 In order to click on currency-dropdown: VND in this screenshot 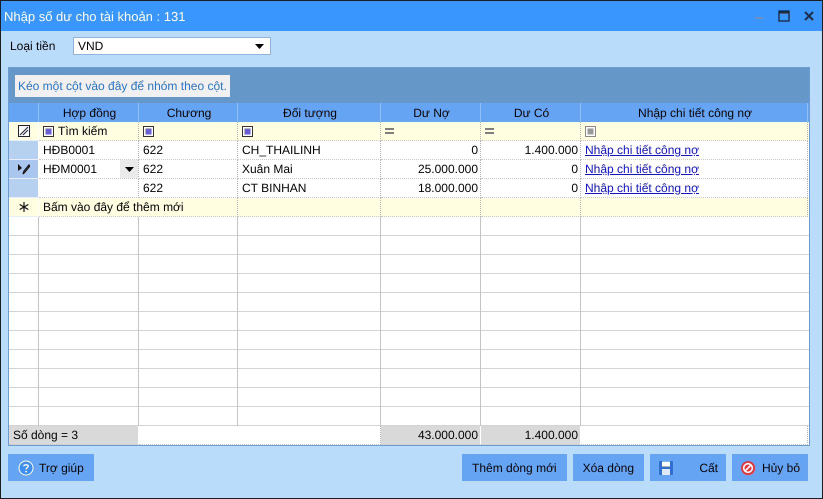, I will do `click(172, 46)`.